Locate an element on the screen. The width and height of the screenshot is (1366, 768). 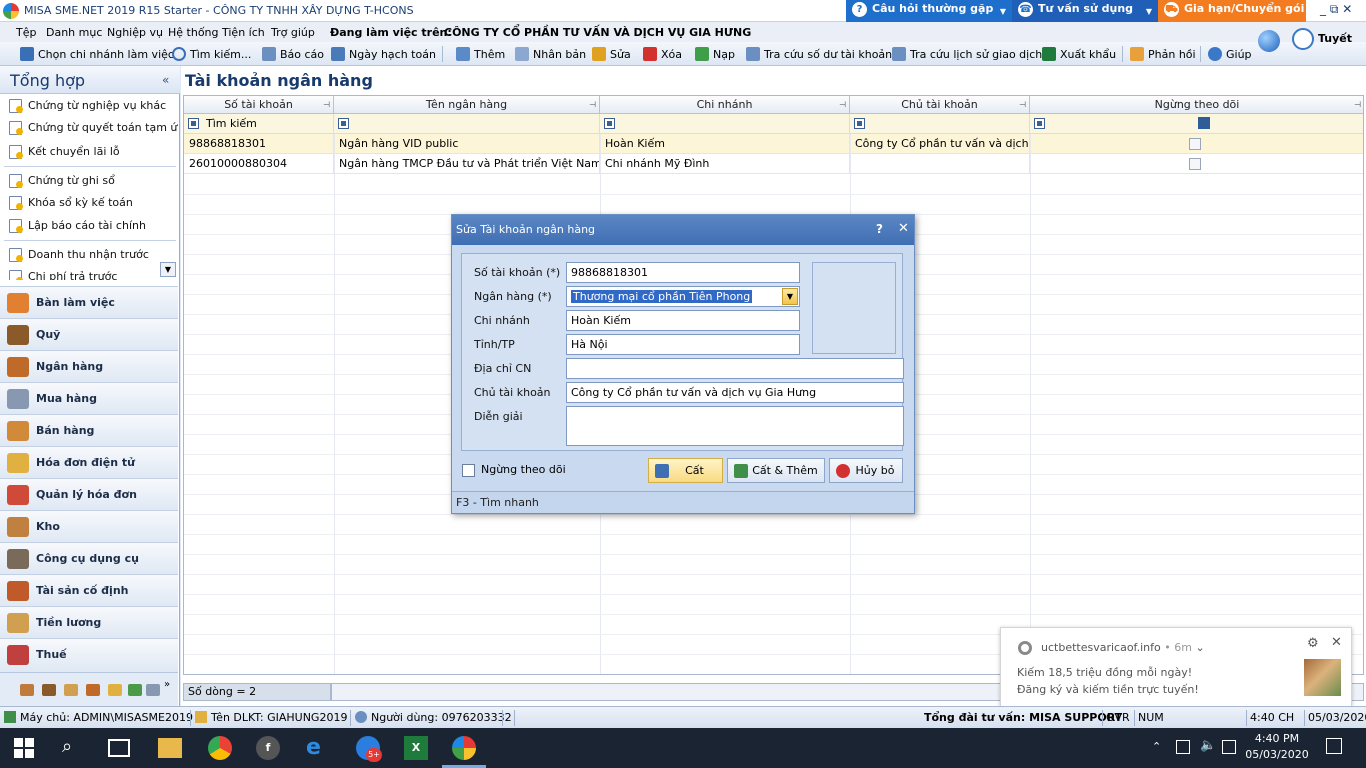
sidebar-link: Chứng từ ghi sổ is located at coordinates (89, 181).